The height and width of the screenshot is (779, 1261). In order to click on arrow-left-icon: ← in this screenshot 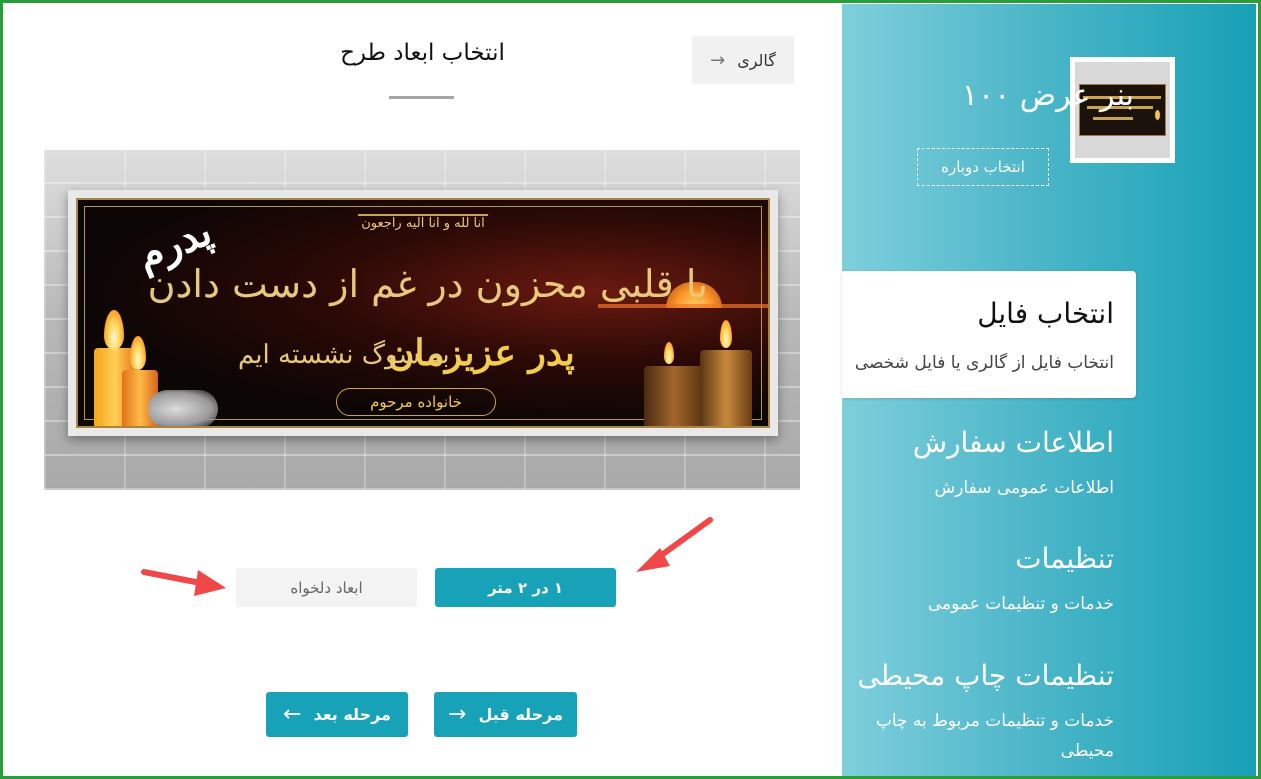, I will do `click(292, 714)`.